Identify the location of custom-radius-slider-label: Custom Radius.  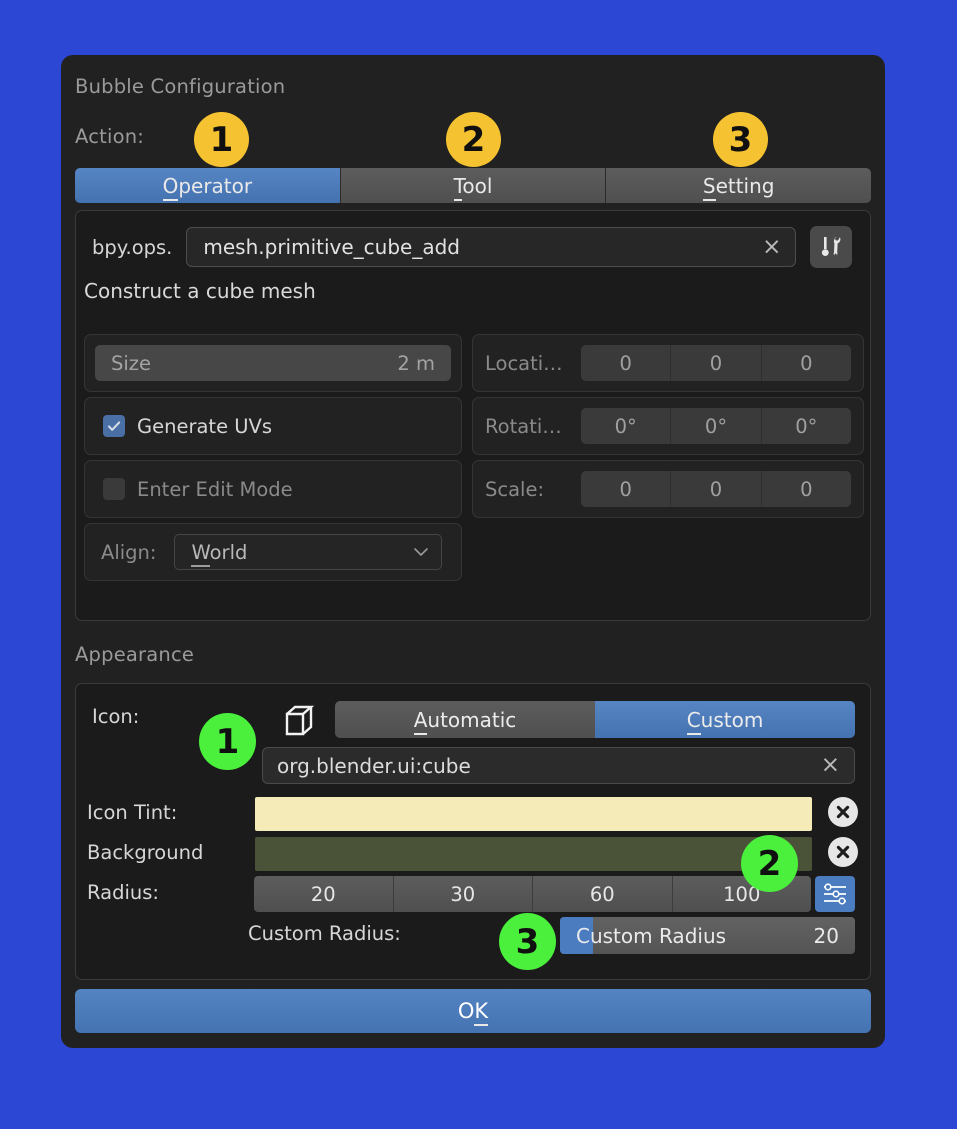
(651, 935).